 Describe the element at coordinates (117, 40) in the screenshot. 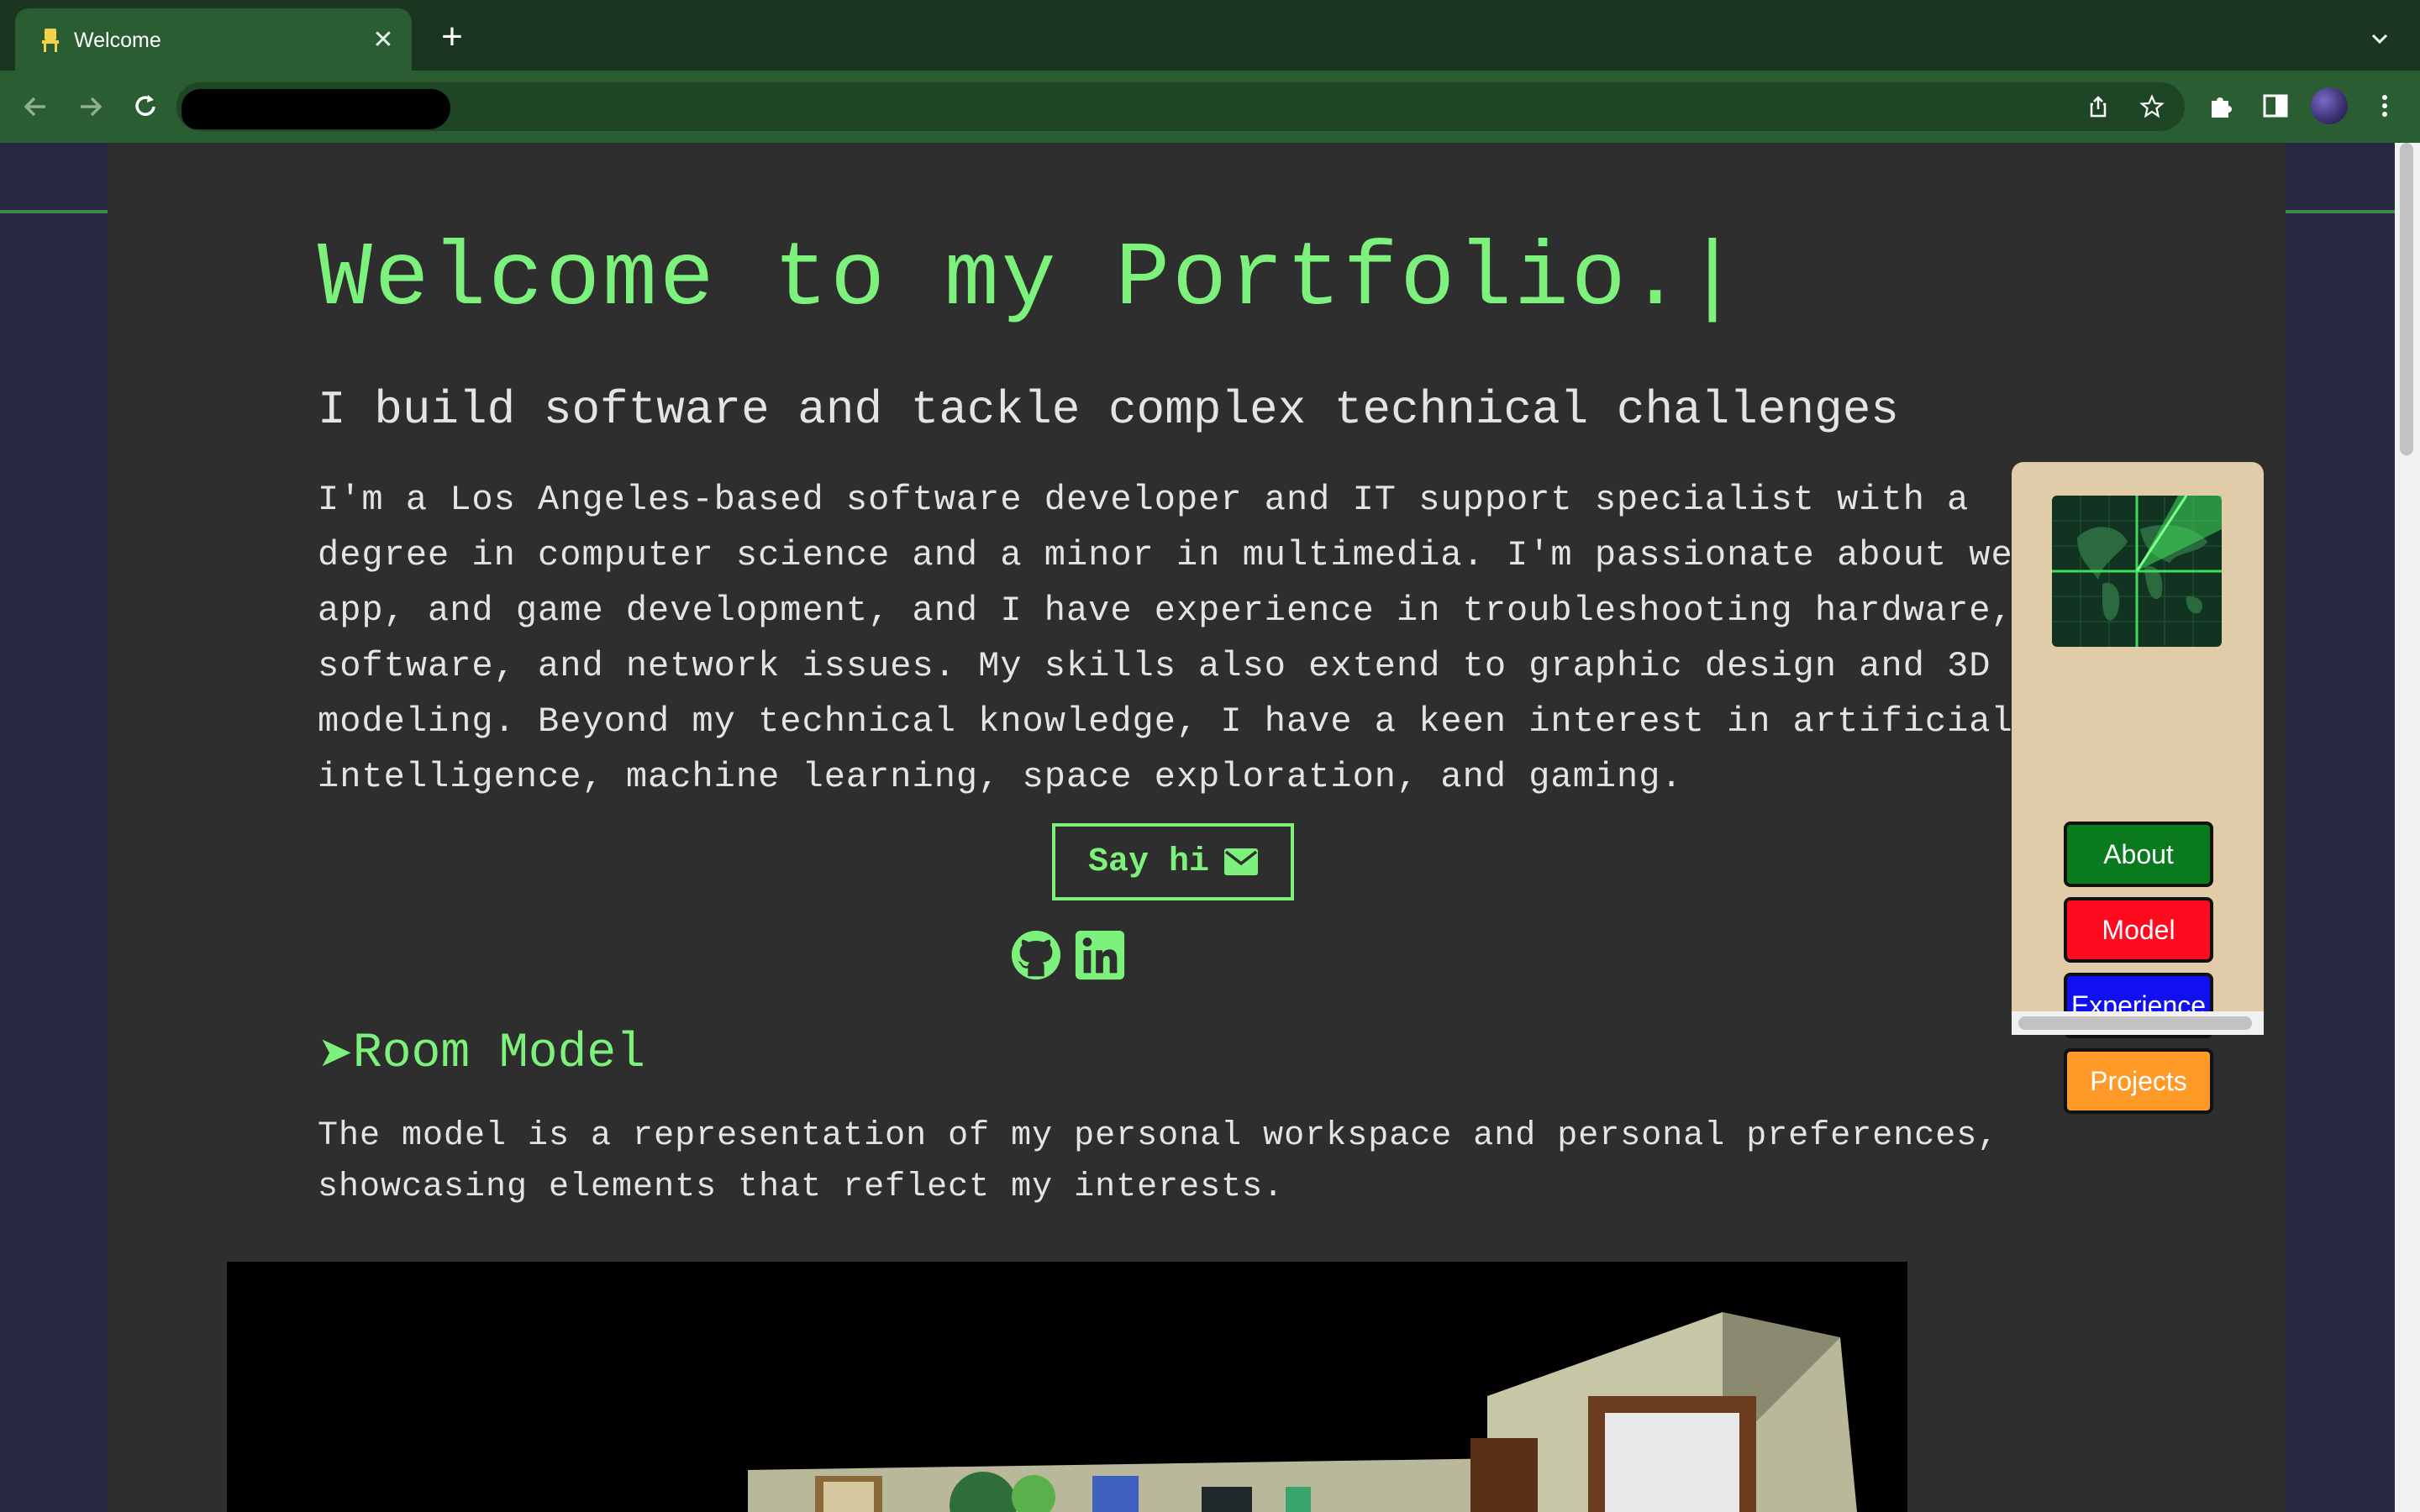

I see `tab-title: Welcome` at that location.